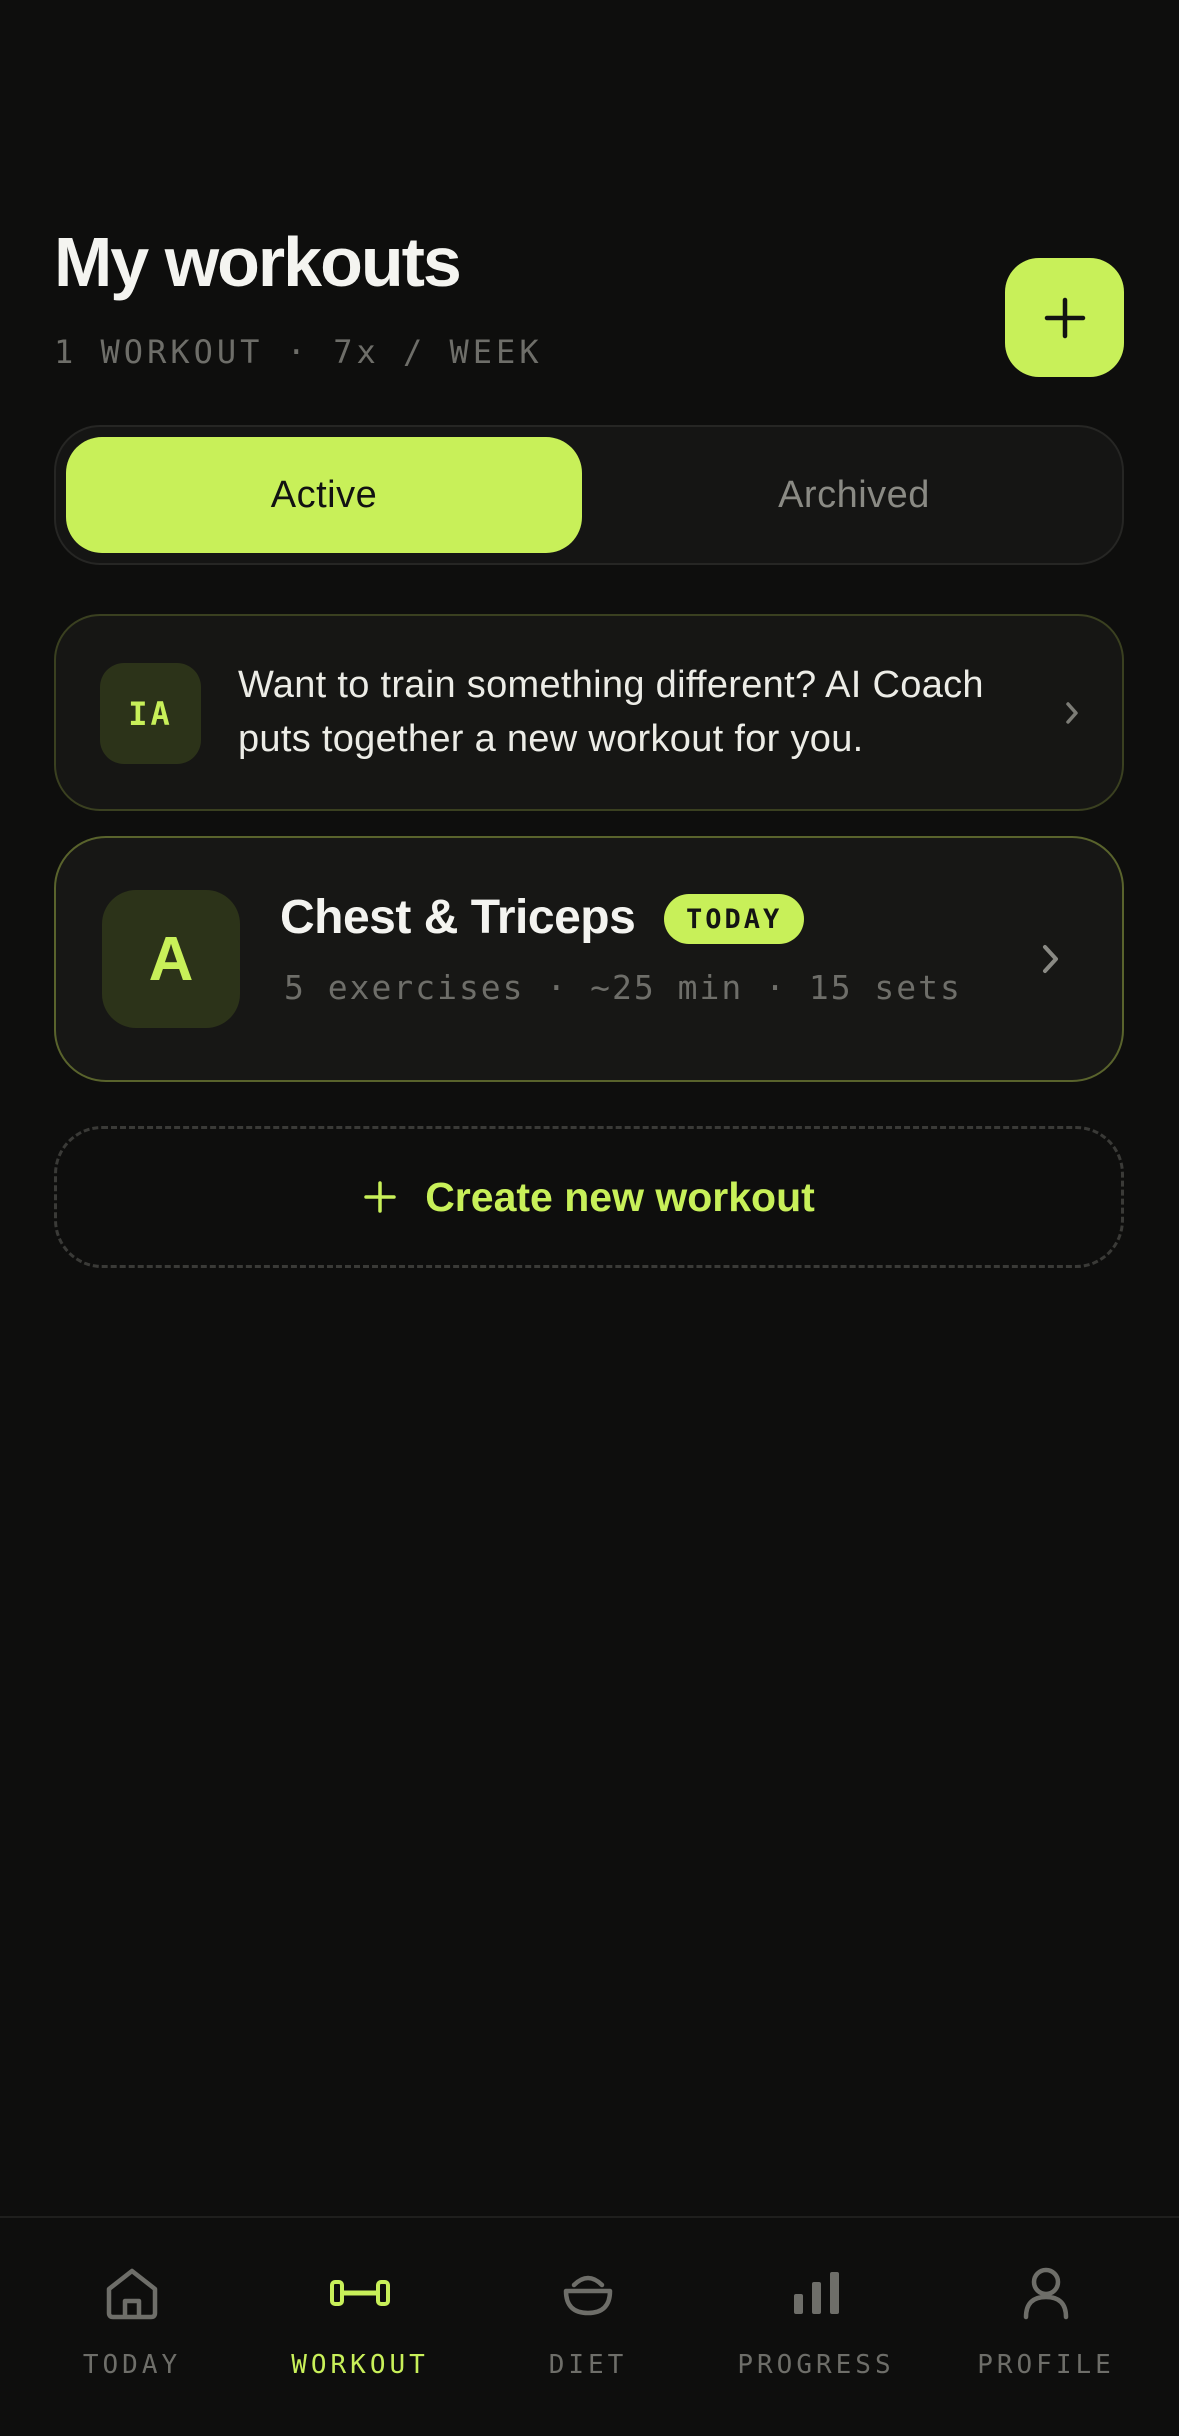 Image resolution: width=1179 pixels, height=2436 pixels. What do you see at coordinates (360, 2328) in the screenshot?
I see `nav-item-workout: WORKOUT` at bounding box center [360, 2328].